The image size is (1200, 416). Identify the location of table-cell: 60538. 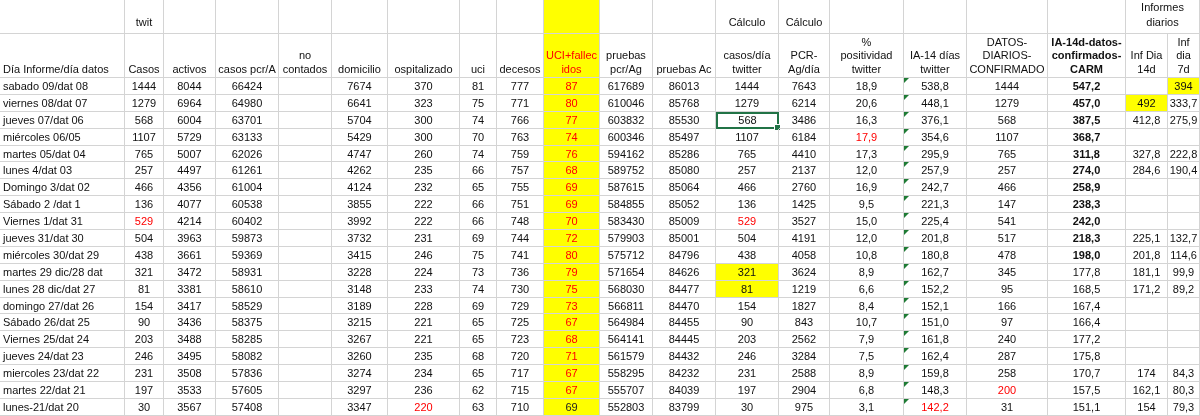
(247, 205).